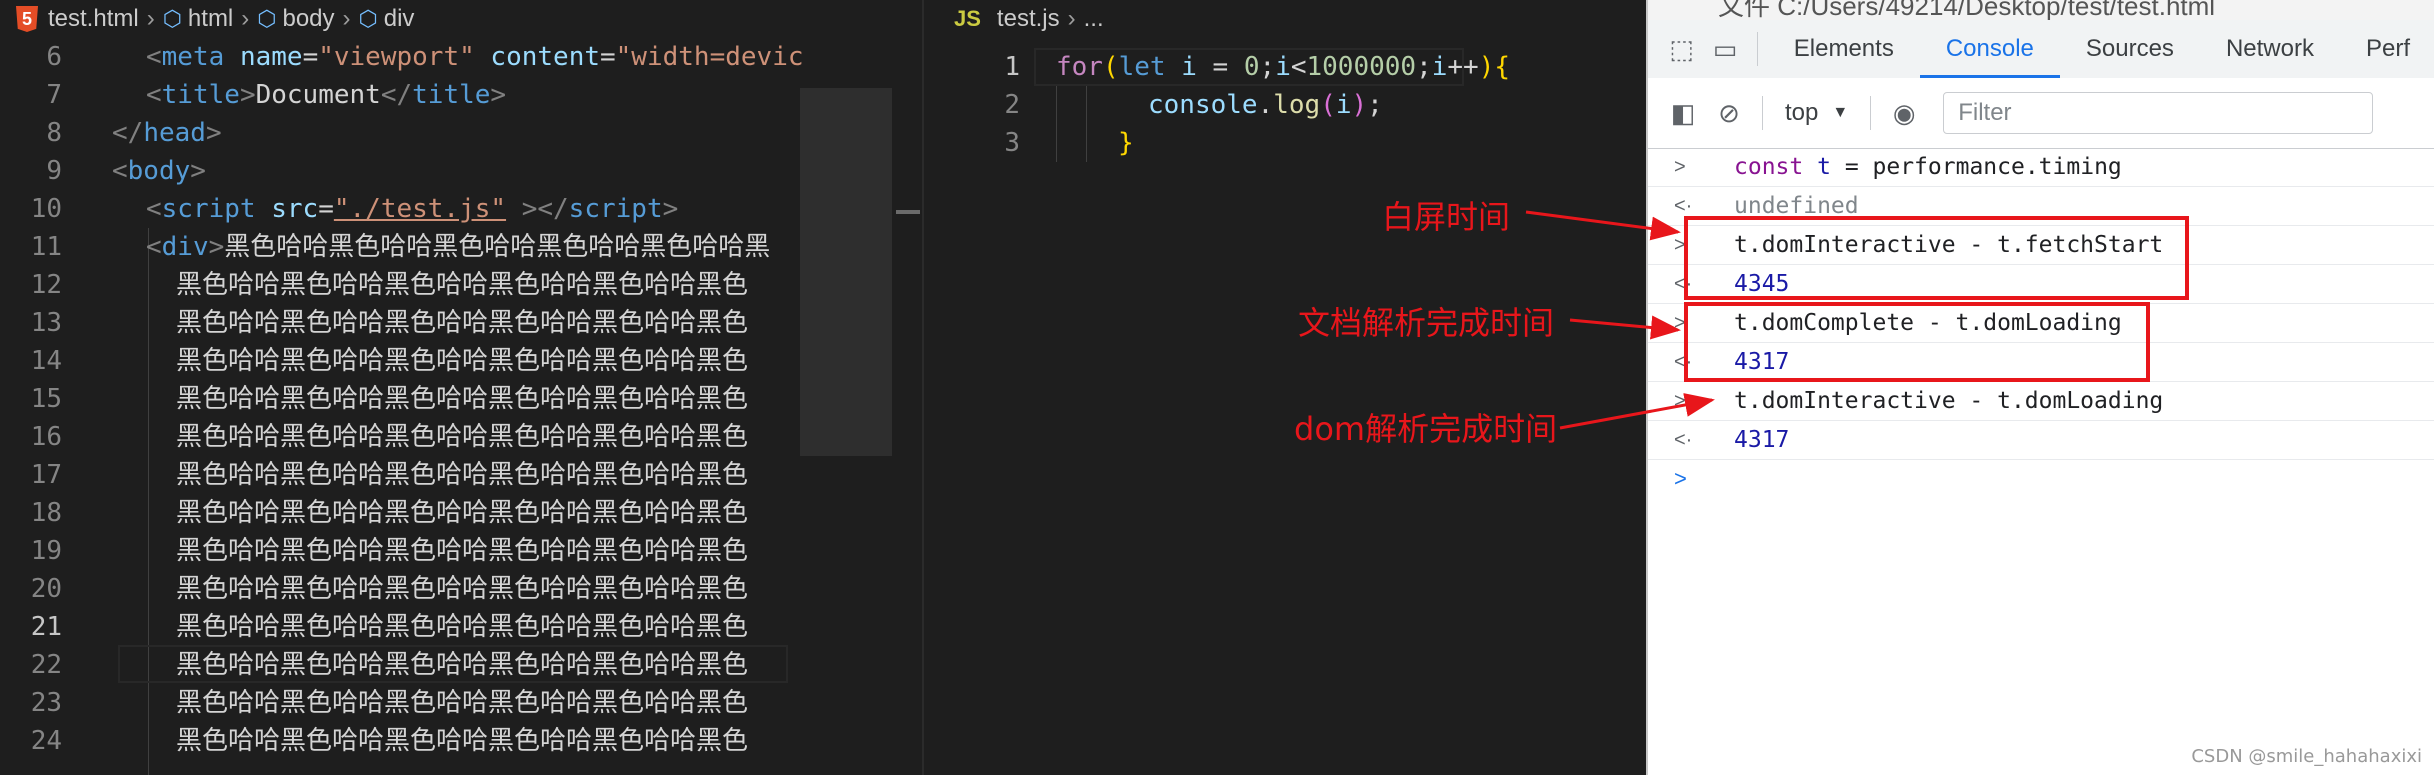 The width and height of the screenshot is (2434, 775). Describe the element at coordinates (1816, 113) in the screenshot. I see `context-selector: top ▼` at that location.